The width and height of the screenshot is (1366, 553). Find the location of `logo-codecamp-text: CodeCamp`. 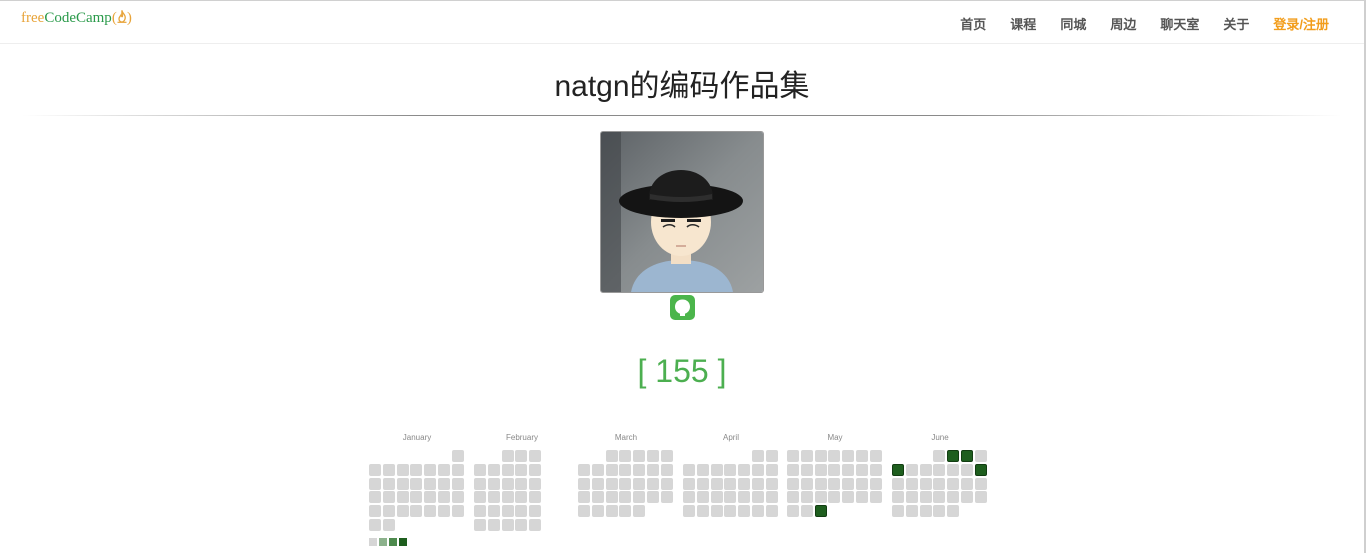

logo-codecamp-text: CodeCamp is located at coordinates (78, 18).